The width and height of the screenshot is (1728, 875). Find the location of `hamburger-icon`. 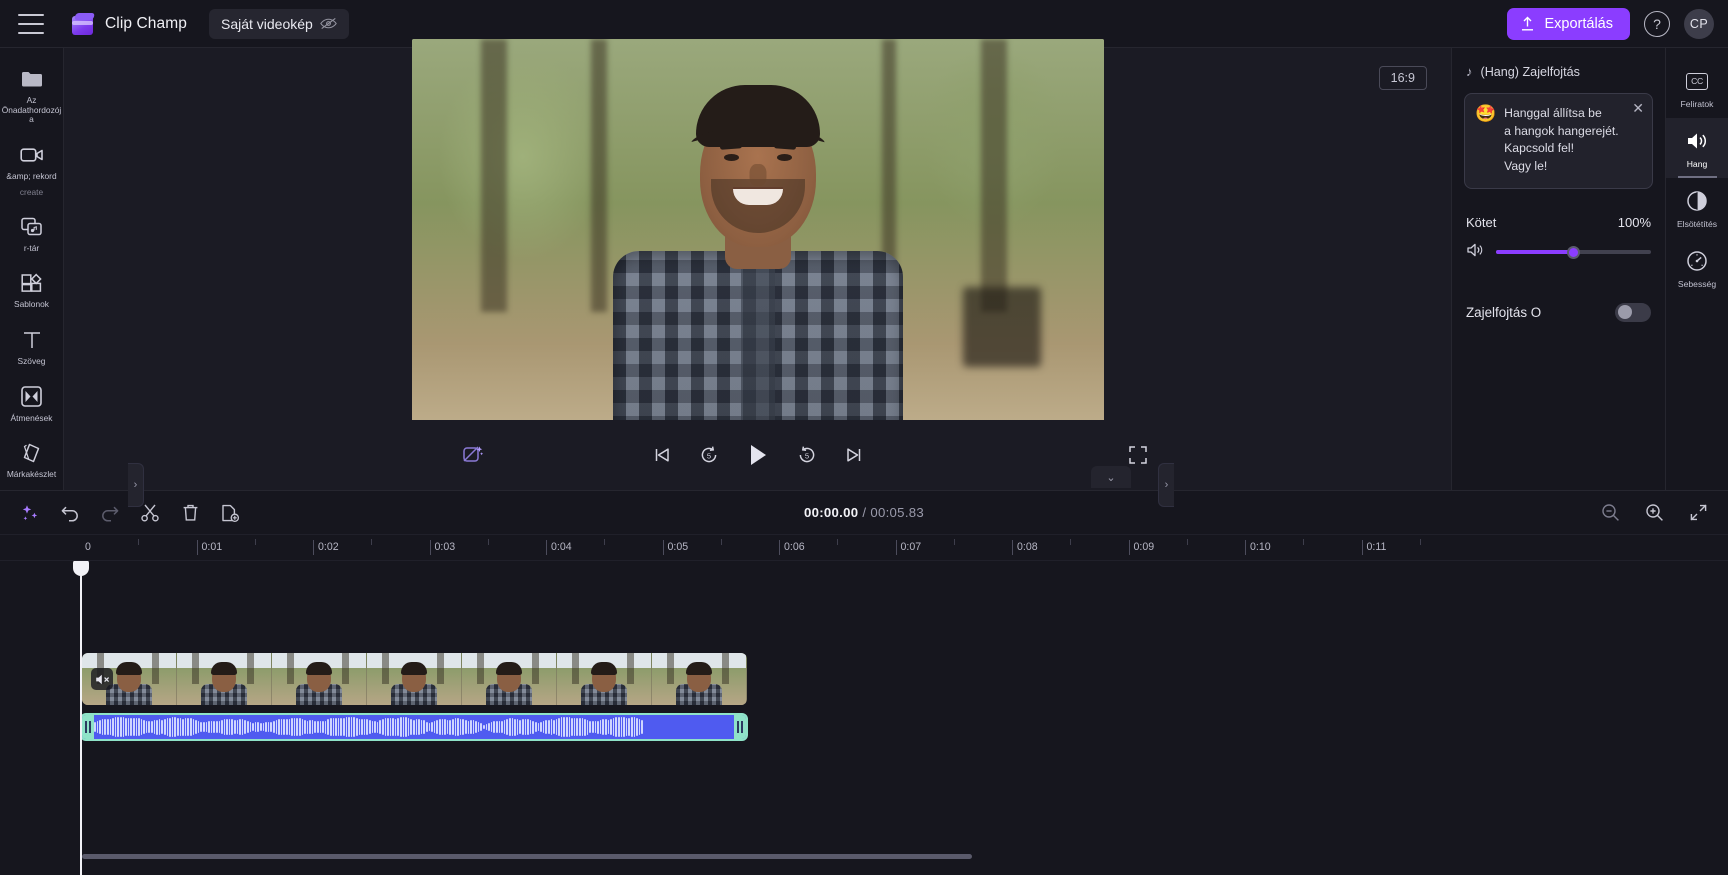

hamburger-icon is located at coordinates (31, 23).